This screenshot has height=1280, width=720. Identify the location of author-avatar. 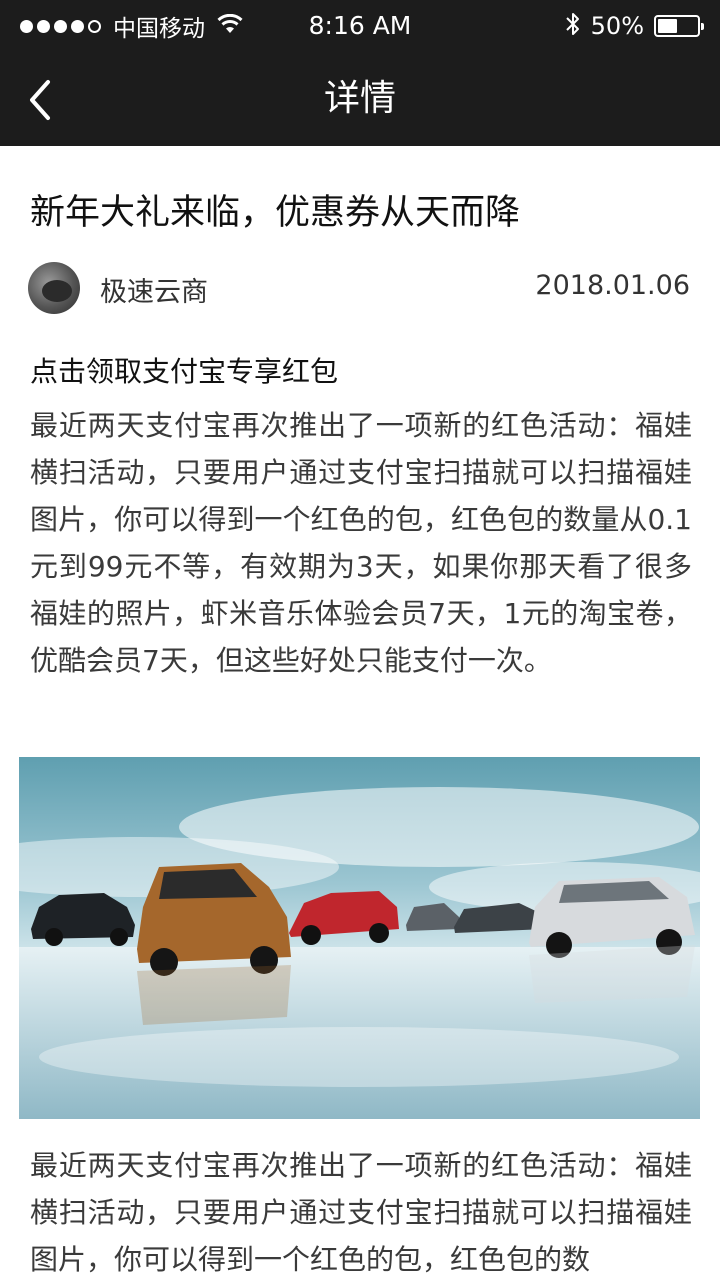
(54, 288).